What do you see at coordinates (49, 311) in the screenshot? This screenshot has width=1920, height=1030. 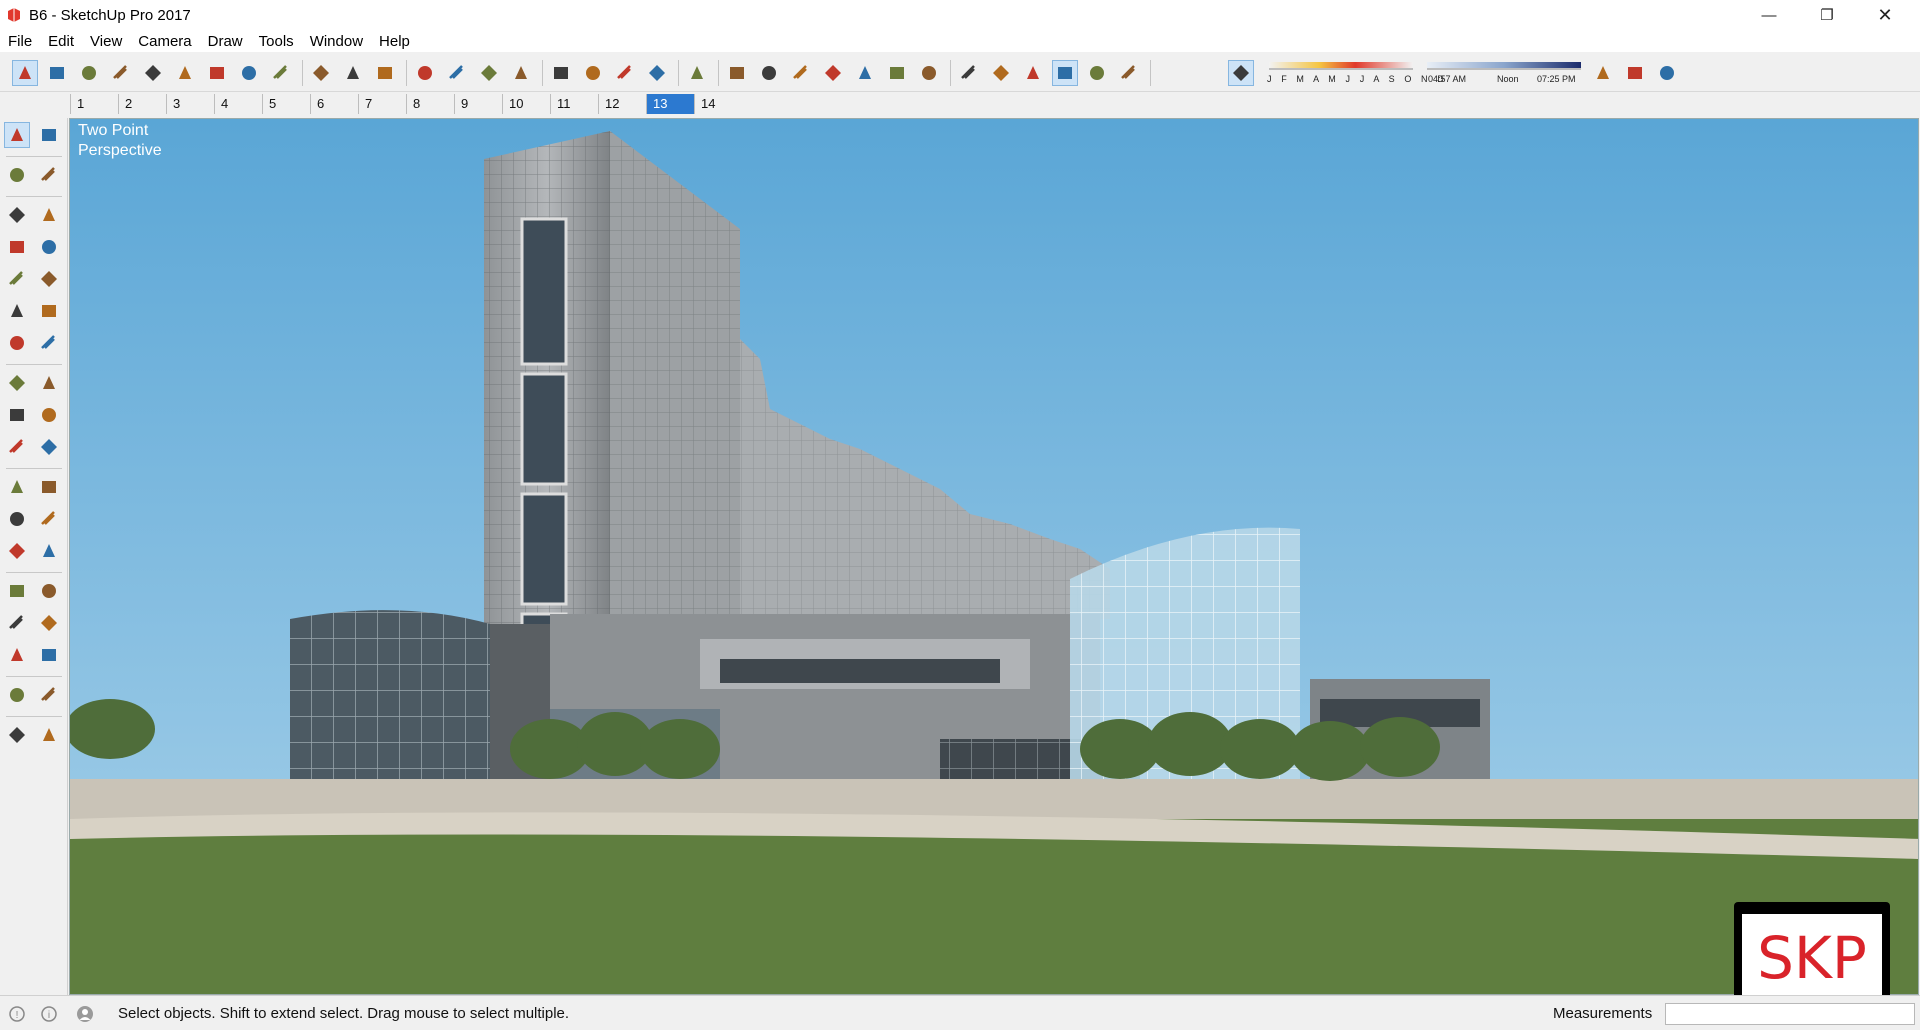 I see `two-point-arc-icon` at bounding box center [49, 311].